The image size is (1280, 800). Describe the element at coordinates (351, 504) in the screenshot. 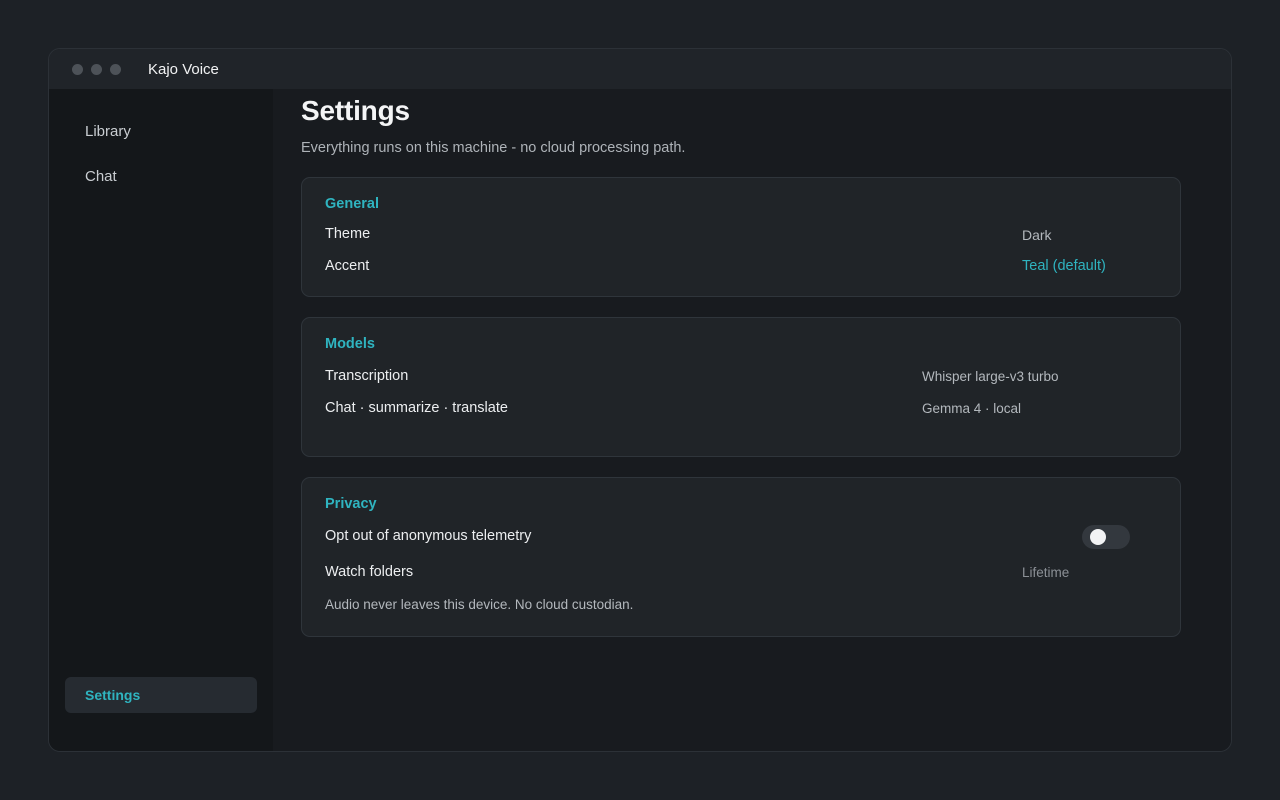

I see `section-title-privacy: Privacy` at that location.